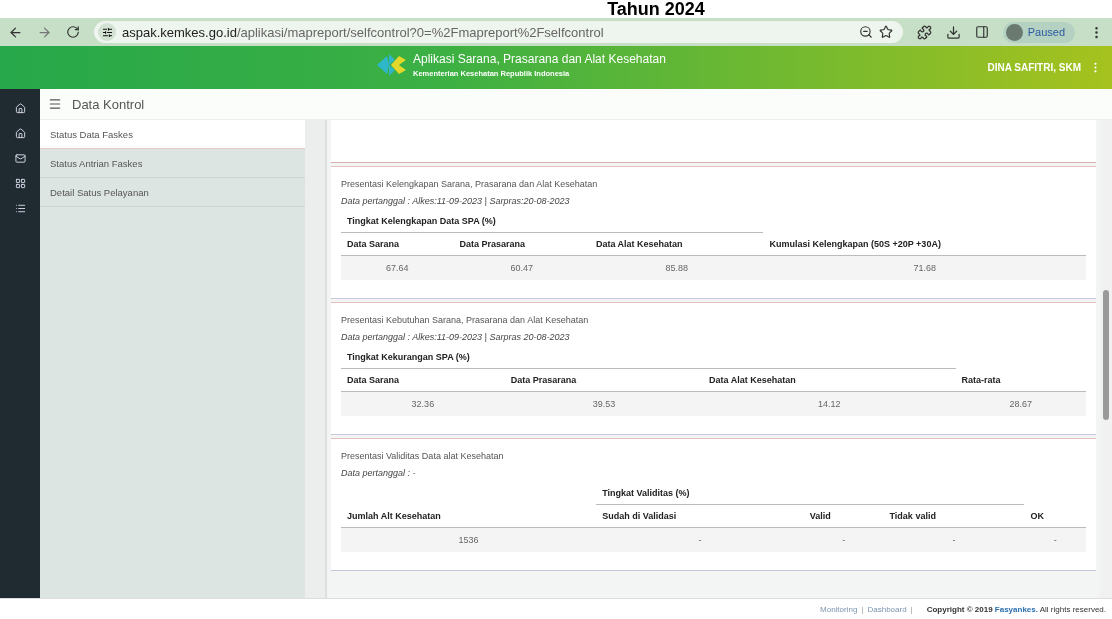  What do you see at coordinates (108, 104) in the screenshot?
I see `toolbar-title: Data Kontrol` at bounding box center [108, 104].